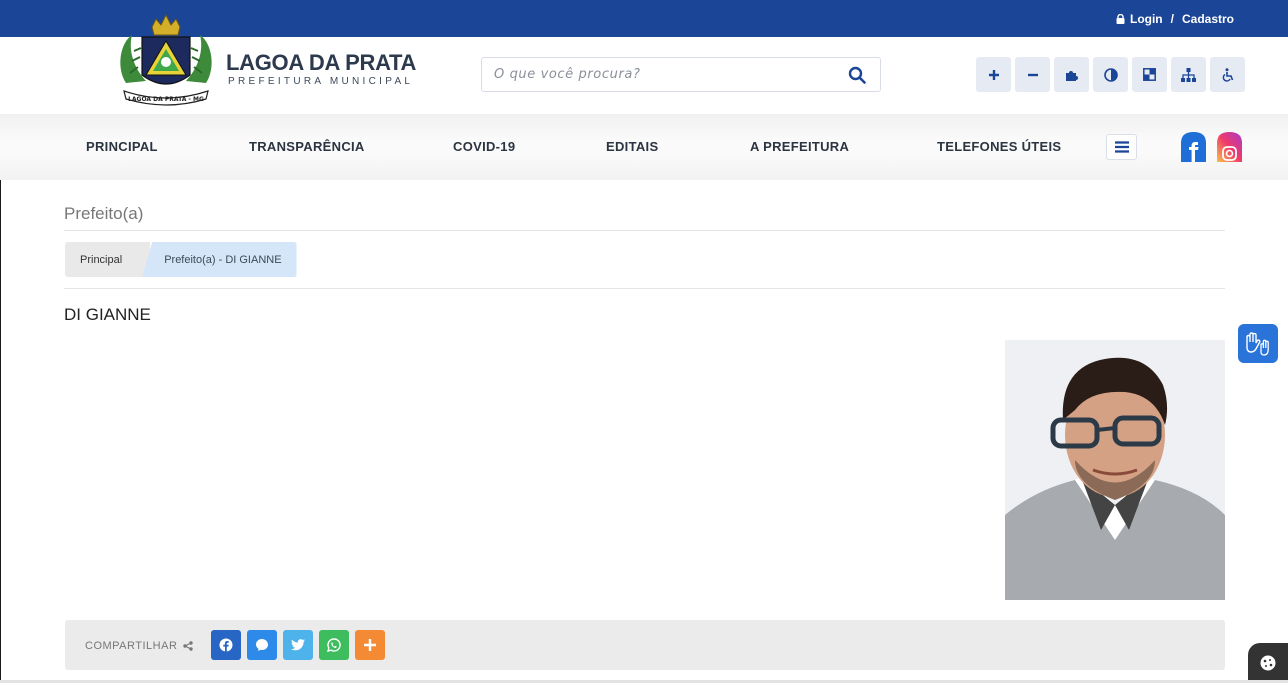 The image size is (1288, 683). I want to click on nav-item-covid: COVID-19, so click(484, 146).